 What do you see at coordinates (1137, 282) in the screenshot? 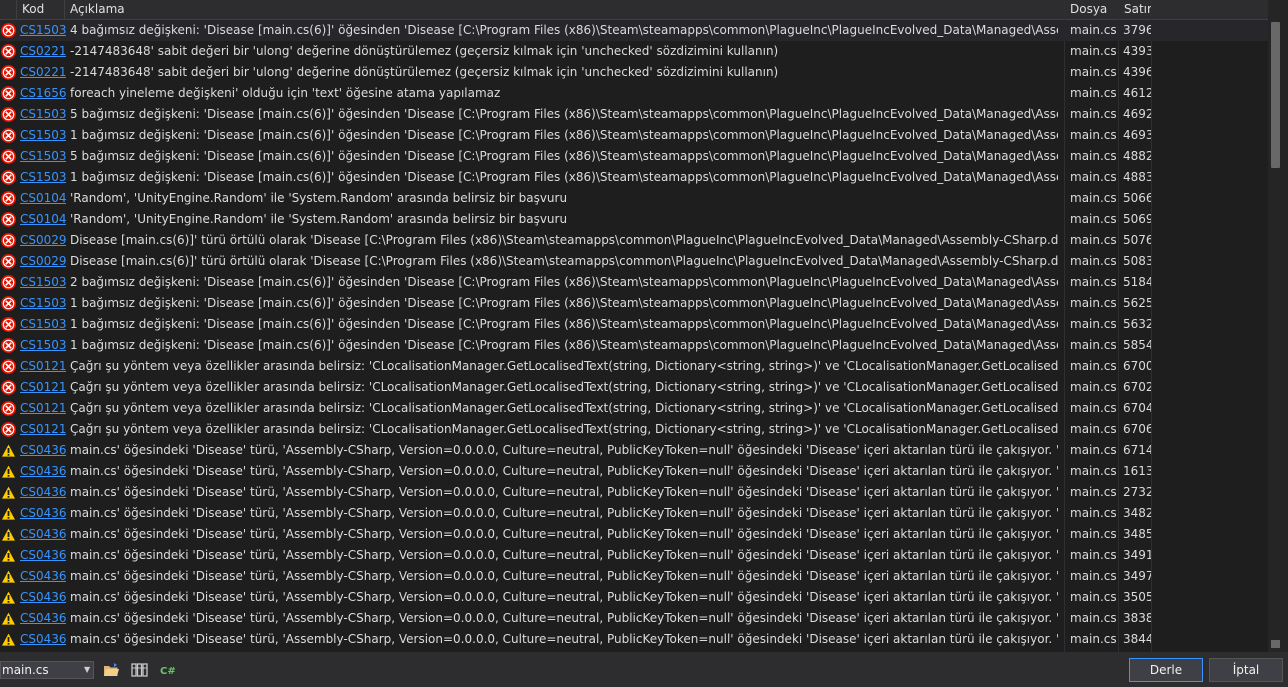
I see `error-line: 5184` at bounding box center [1137, 282].